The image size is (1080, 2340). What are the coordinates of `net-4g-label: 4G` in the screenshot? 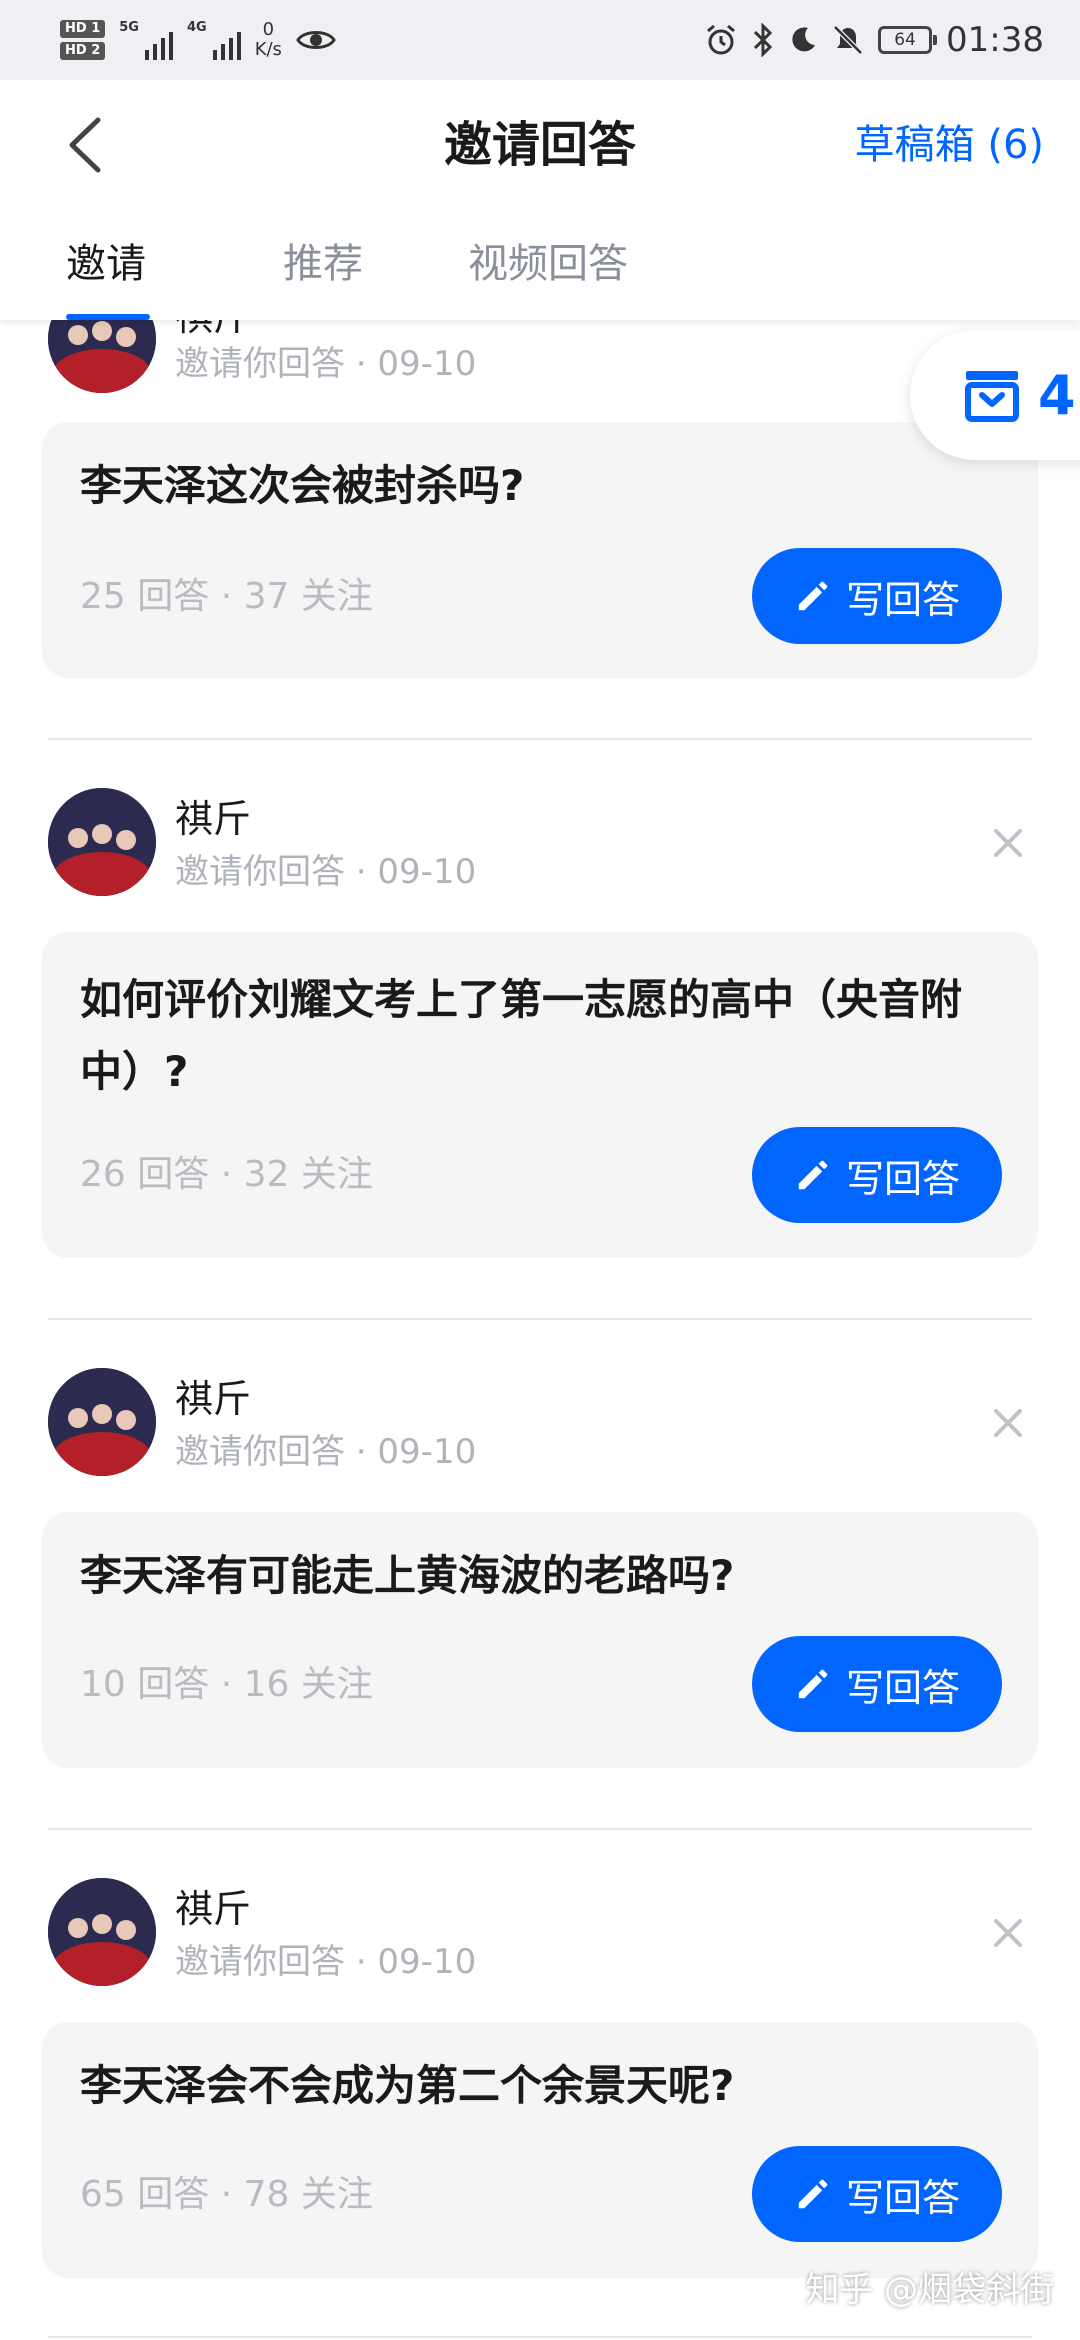 It's located at (196, 27).